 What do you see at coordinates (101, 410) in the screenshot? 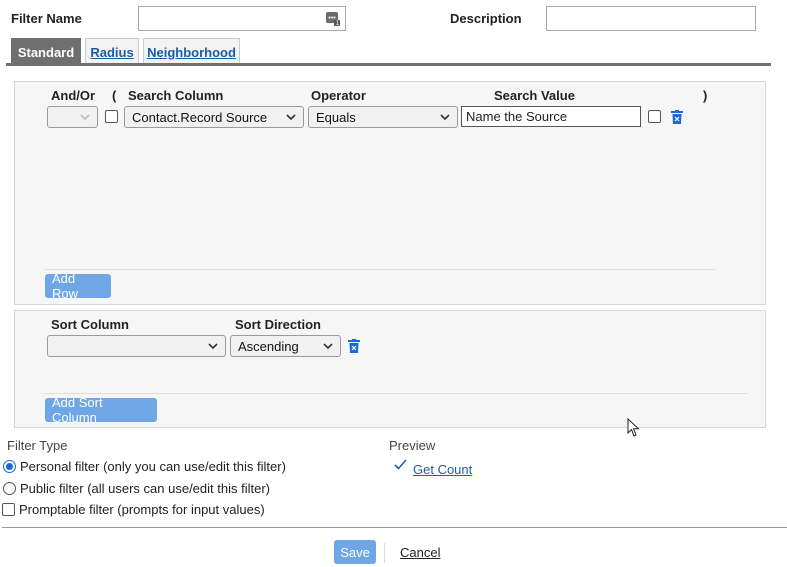
I see `add-sort-column-button: Add Sort Column` at bounding box center [101, 410].